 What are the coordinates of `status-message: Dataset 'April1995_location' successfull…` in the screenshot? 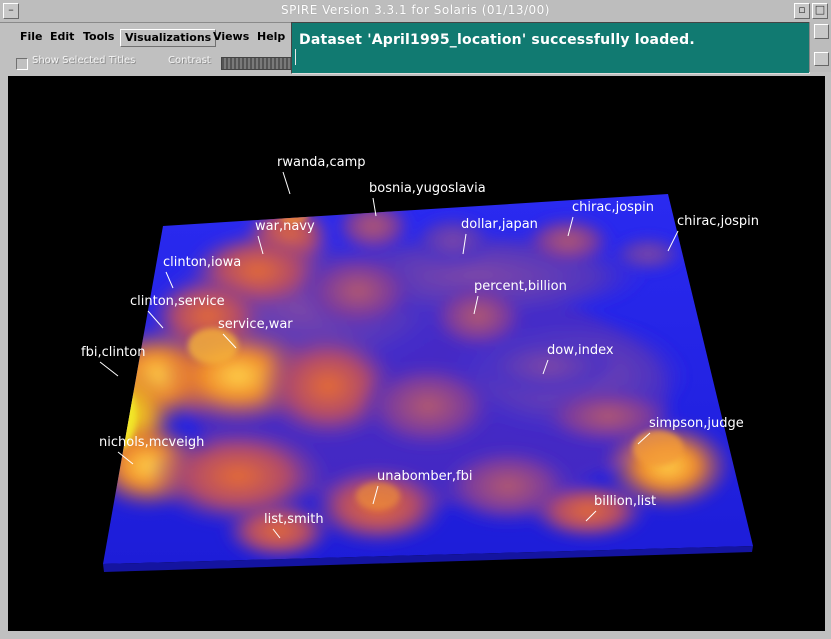 It's located at (497, 40).